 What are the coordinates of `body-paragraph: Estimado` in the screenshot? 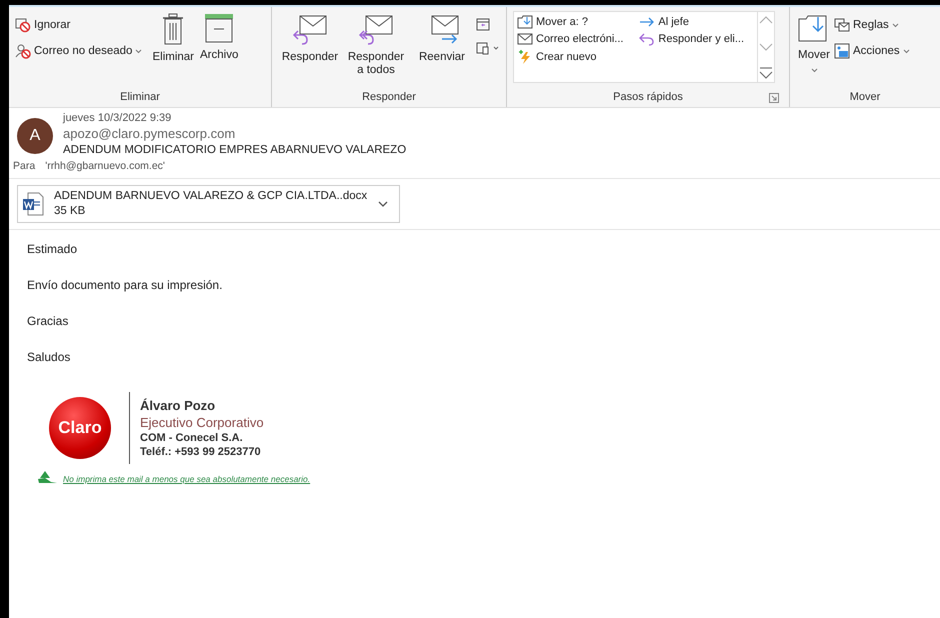 It's located at (52, 249).